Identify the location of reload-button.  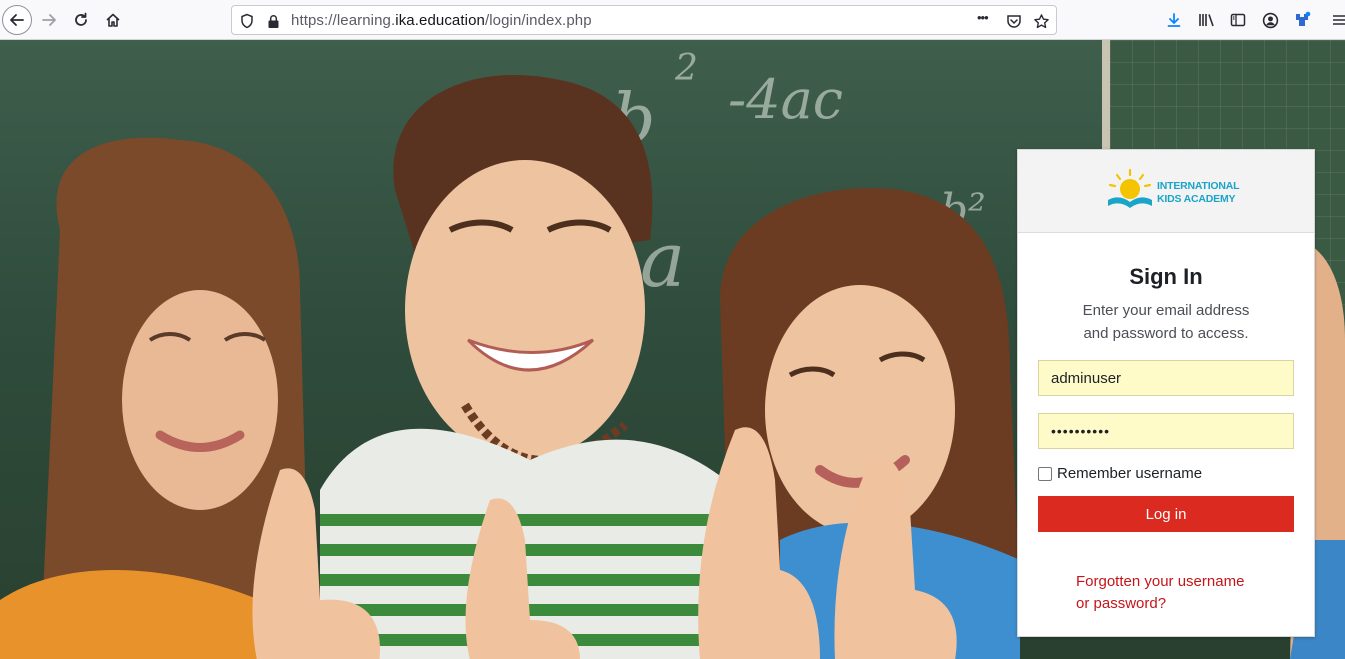
(81, 20).